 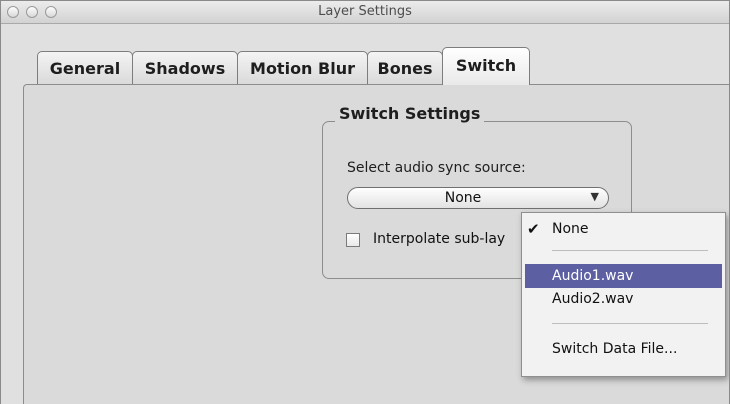 I want to click on interpolate-sub-layers-checkbox, so click(x=353, y=240).